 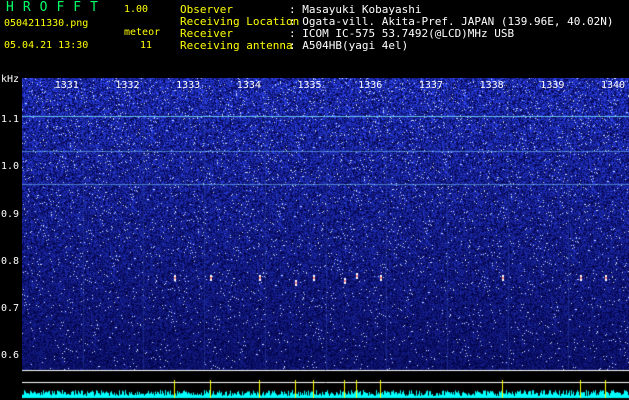 What do you see at coordinates (248, 85) in the screenshot?
I see `x-tick-label: 1334` at bounding box center [248, 85].